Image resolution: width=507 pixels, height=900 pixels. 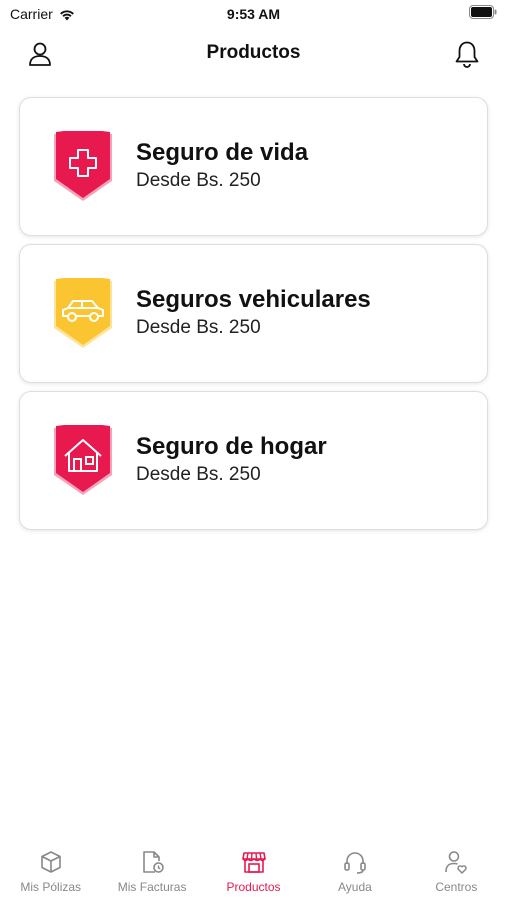 I want to click on tab-label: Productos, so click(x=253, y=887).